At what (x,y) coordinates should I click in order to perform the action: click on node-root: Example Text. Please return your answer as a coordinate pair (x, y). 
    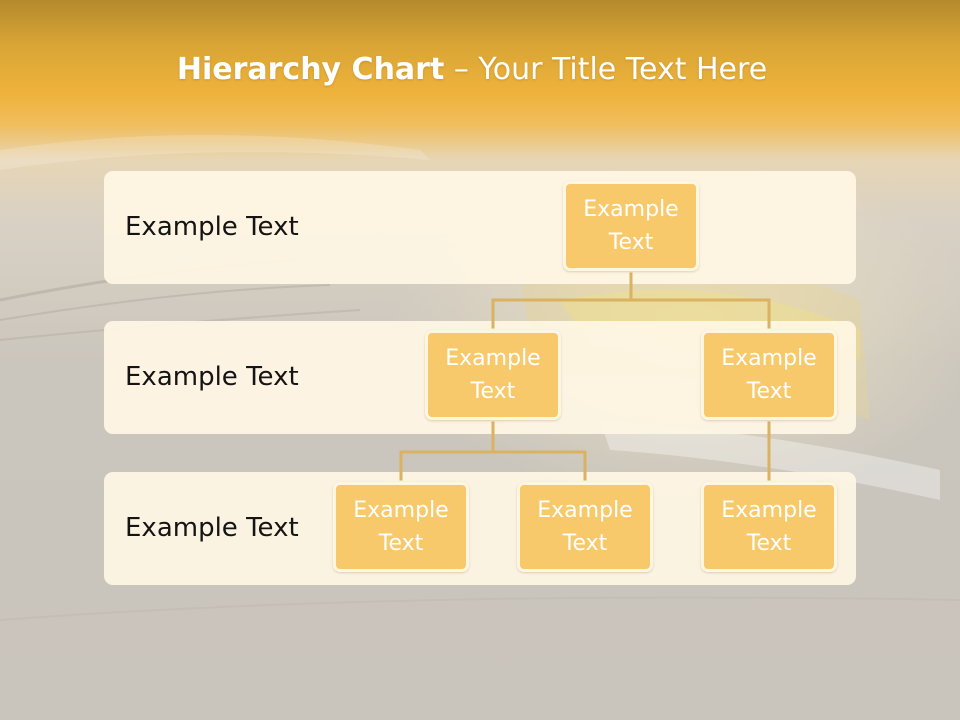
    Looking at the image, I should click on (631, 226).